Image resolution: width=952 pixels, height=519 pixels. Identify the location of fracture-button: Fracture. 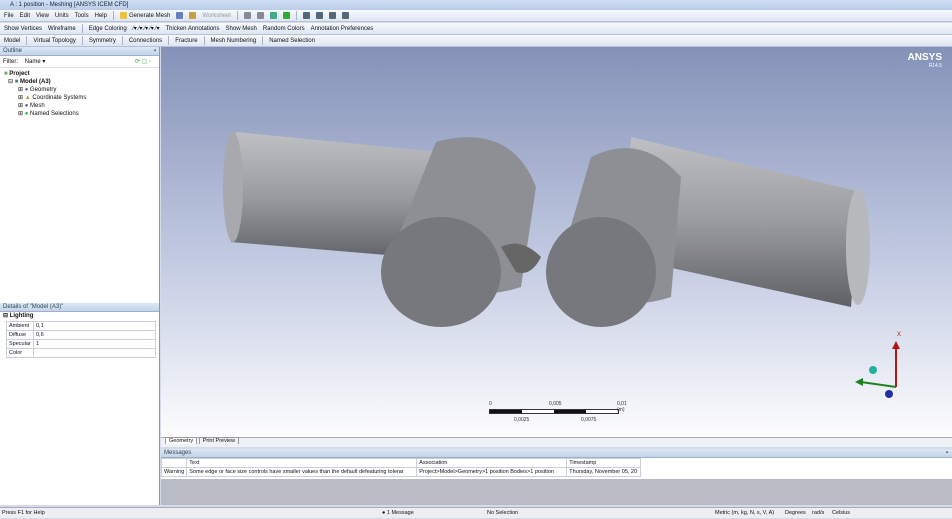
(186, 41).